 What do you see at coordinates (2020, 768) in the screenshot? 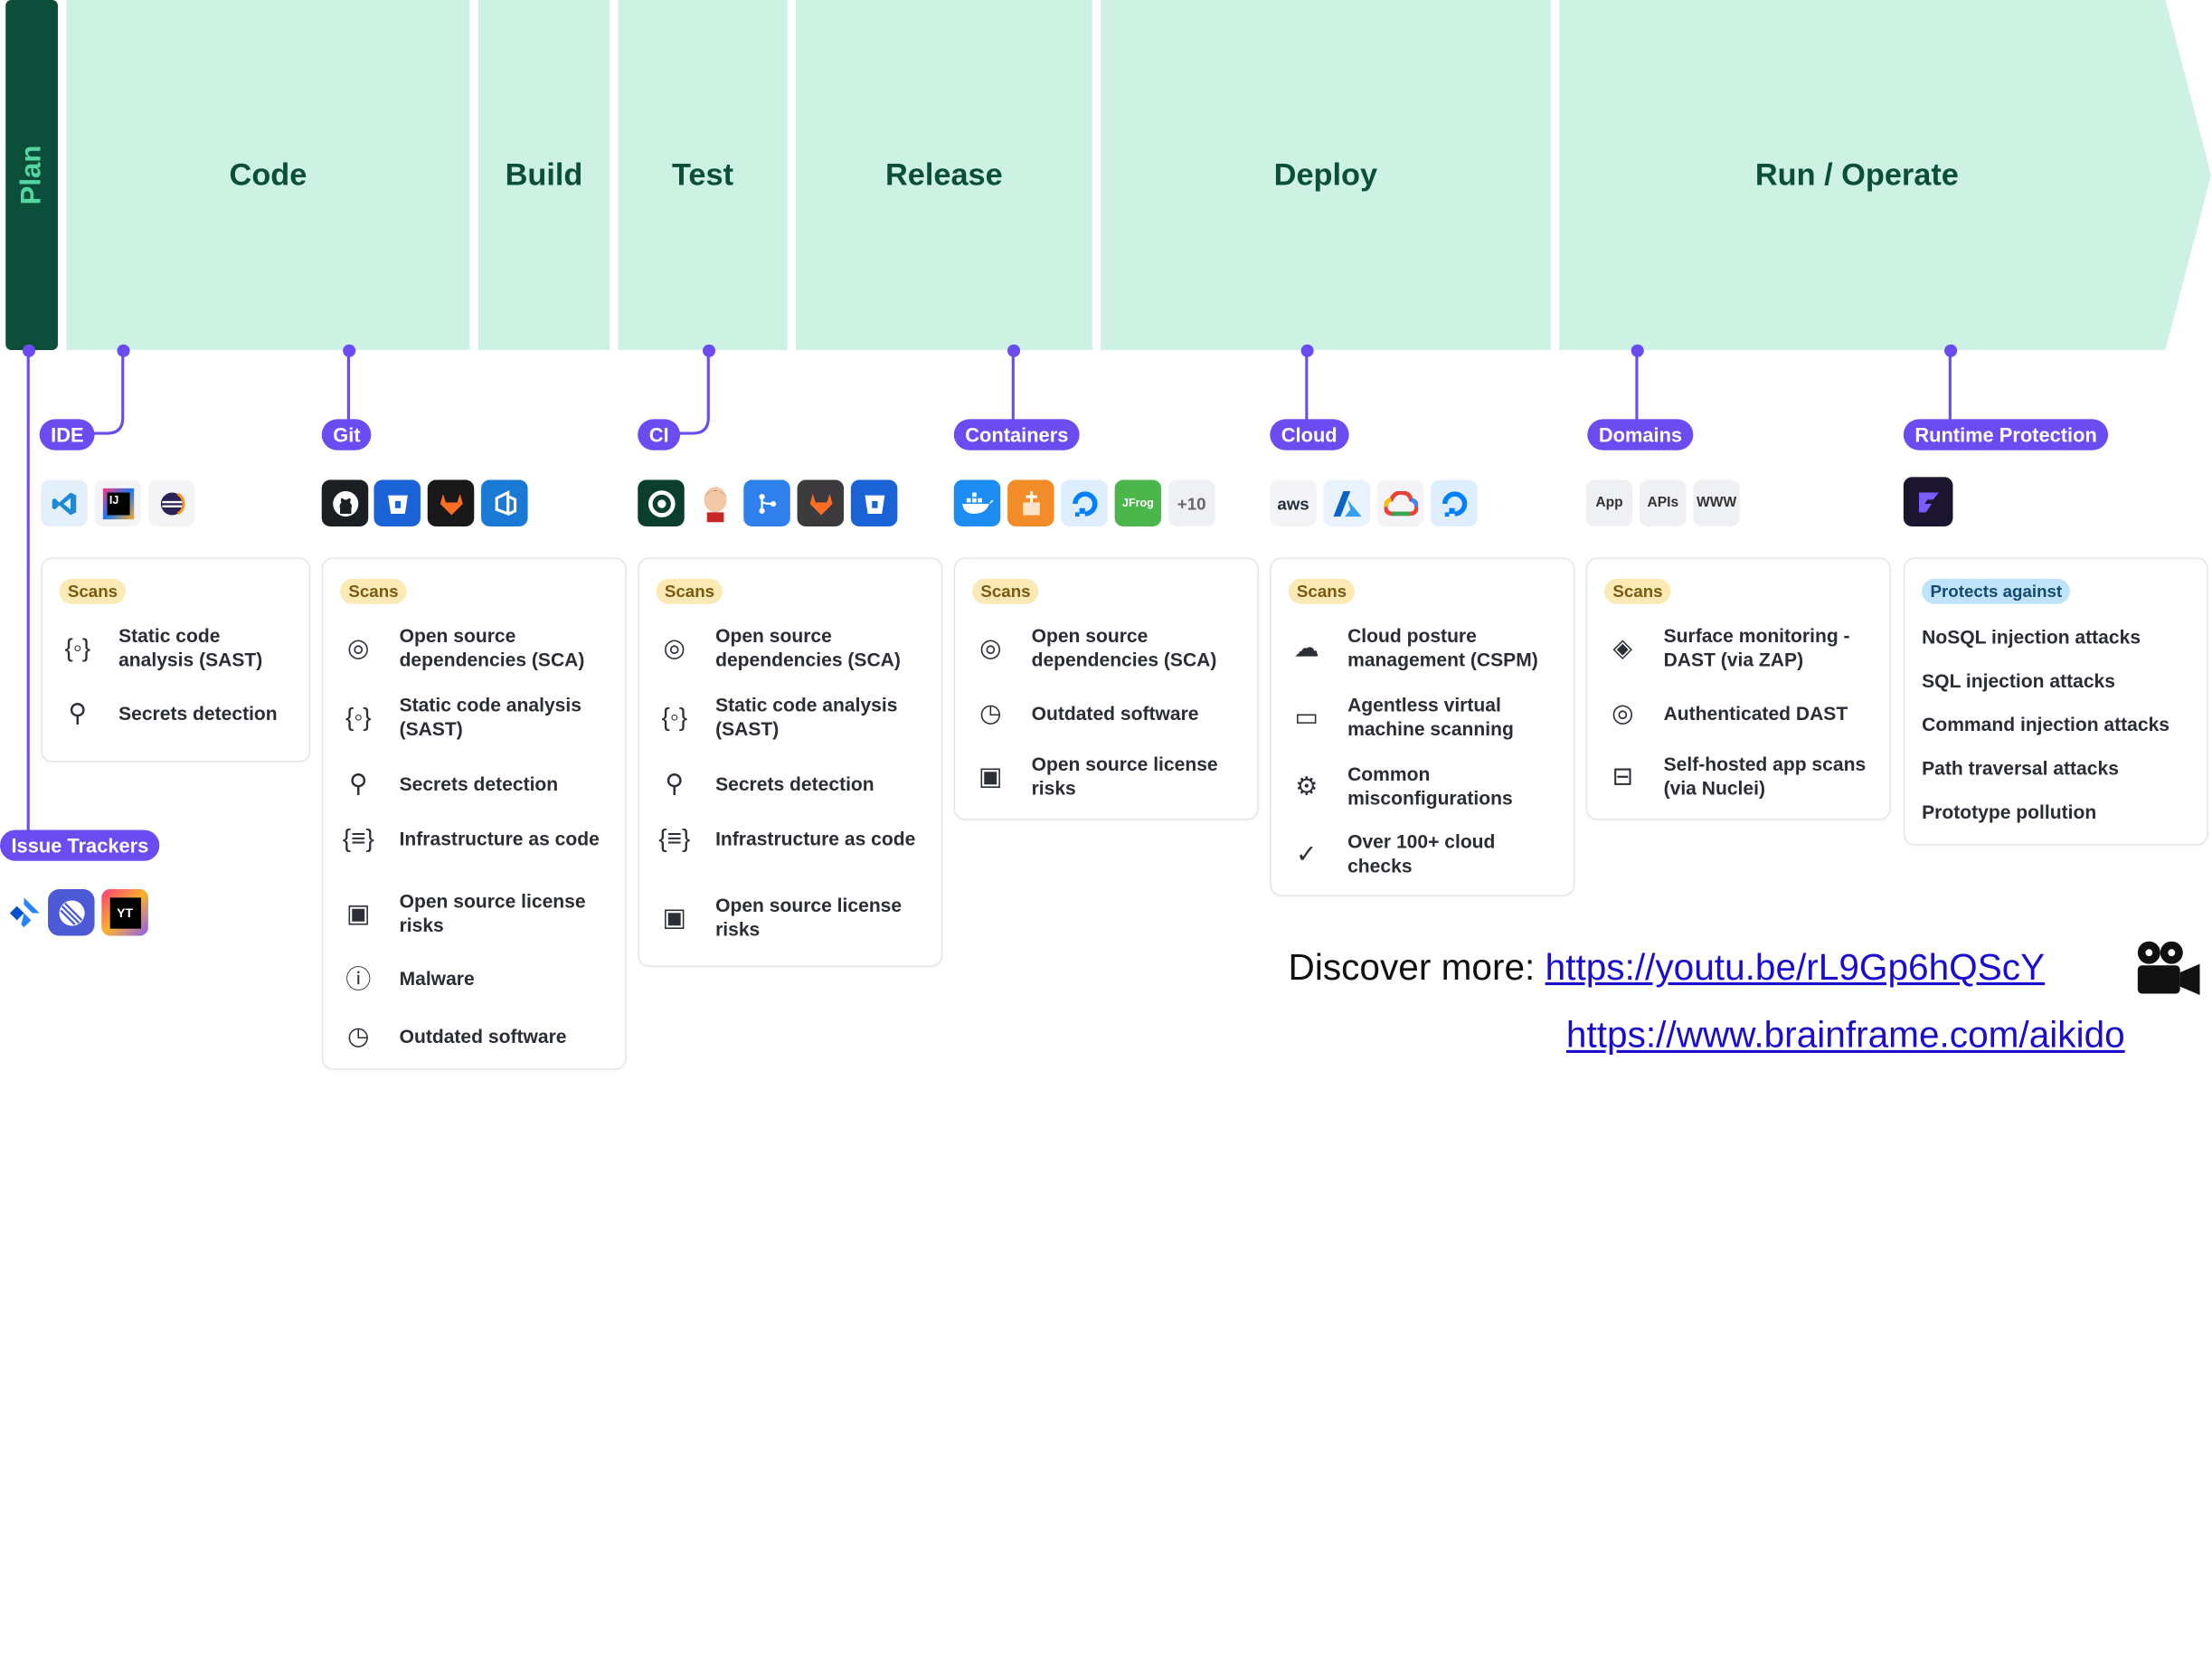
I see `list-item: Path traversal attacks` at bounding box center [2020, 768].